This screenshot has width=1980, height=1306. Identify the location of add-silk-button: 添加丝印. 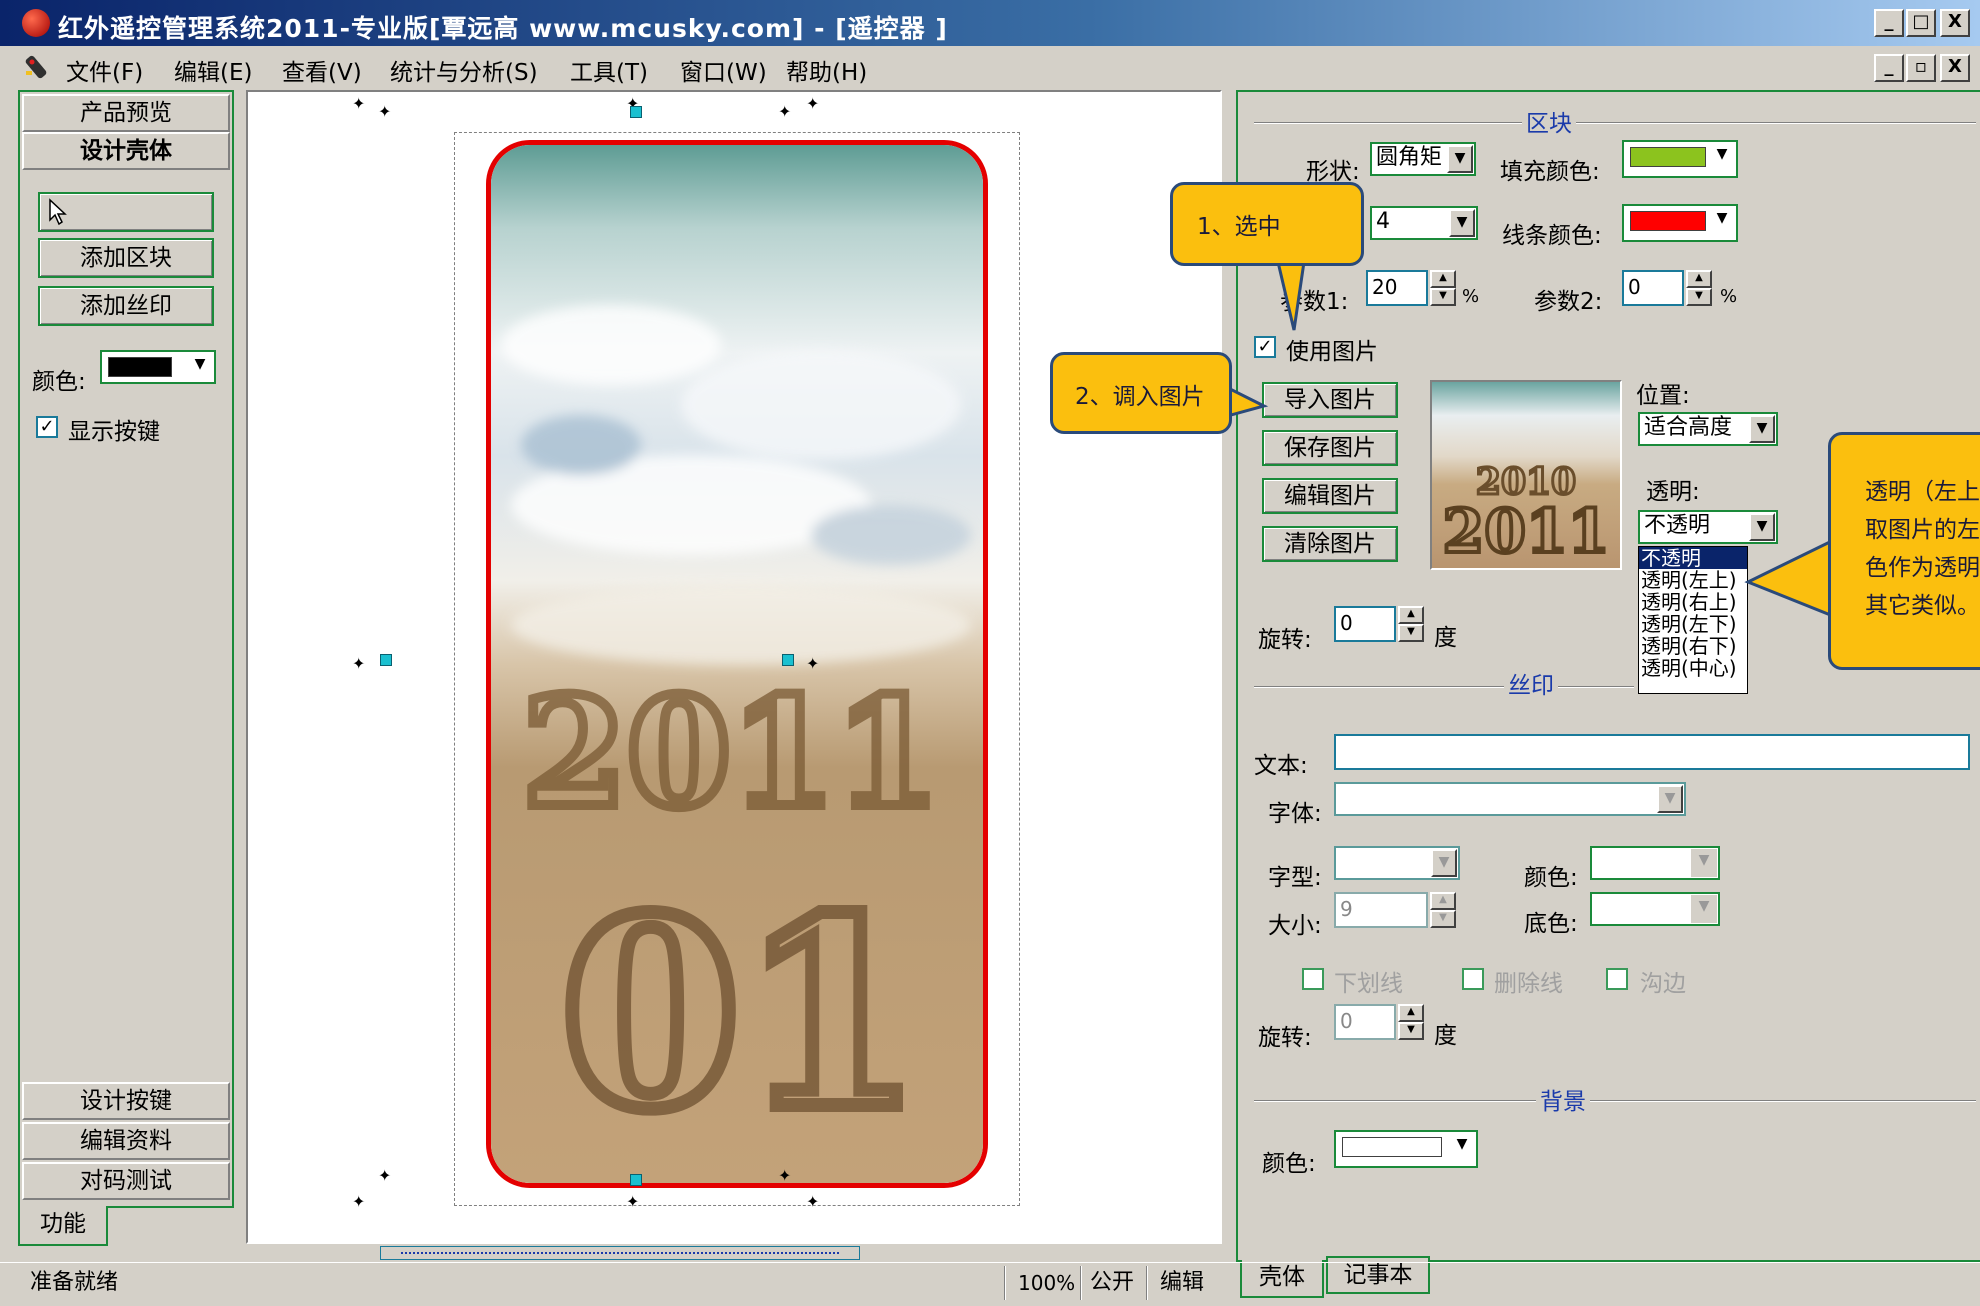
(126, 306).